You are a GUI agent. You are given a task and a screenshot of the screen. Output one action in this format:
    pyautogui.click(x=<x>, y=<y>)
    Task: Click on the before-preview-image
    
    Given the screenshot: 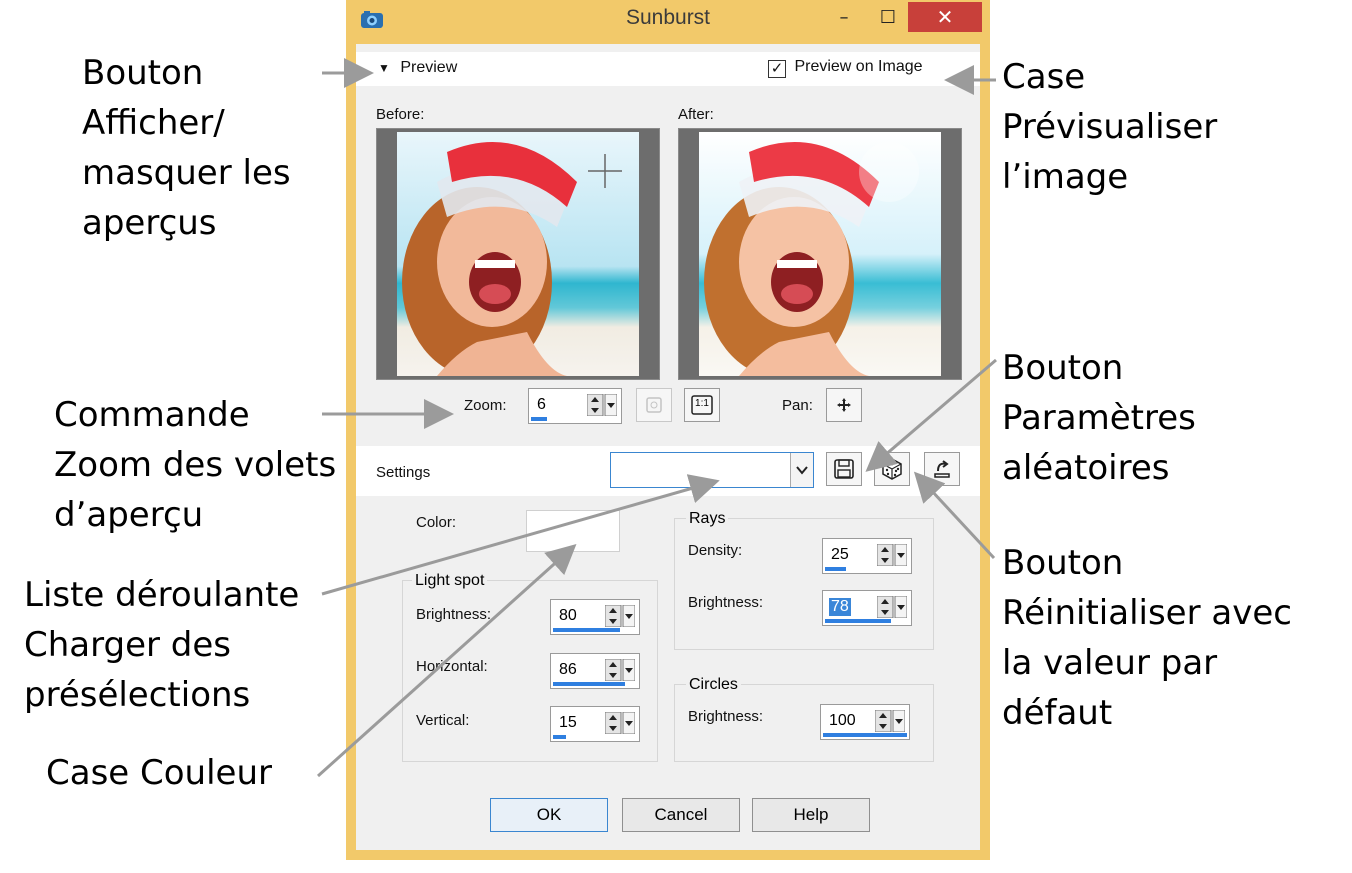 What is the action you would take?
    pyautogui.click(x=518, y=254)
    